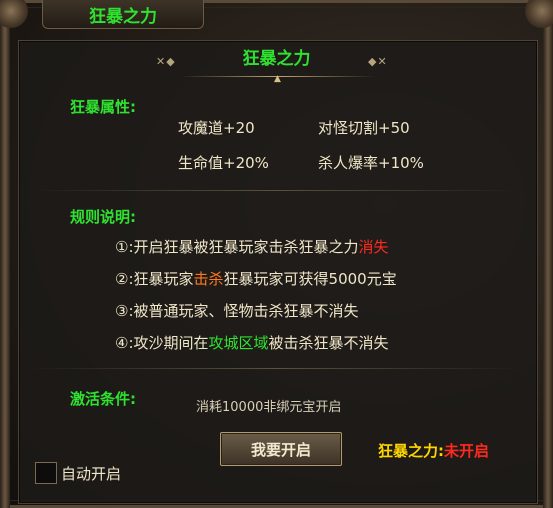 The image size is (553, 508). I want to click on berserk-status: 狂暴之力:未开启, so click(433, 450).